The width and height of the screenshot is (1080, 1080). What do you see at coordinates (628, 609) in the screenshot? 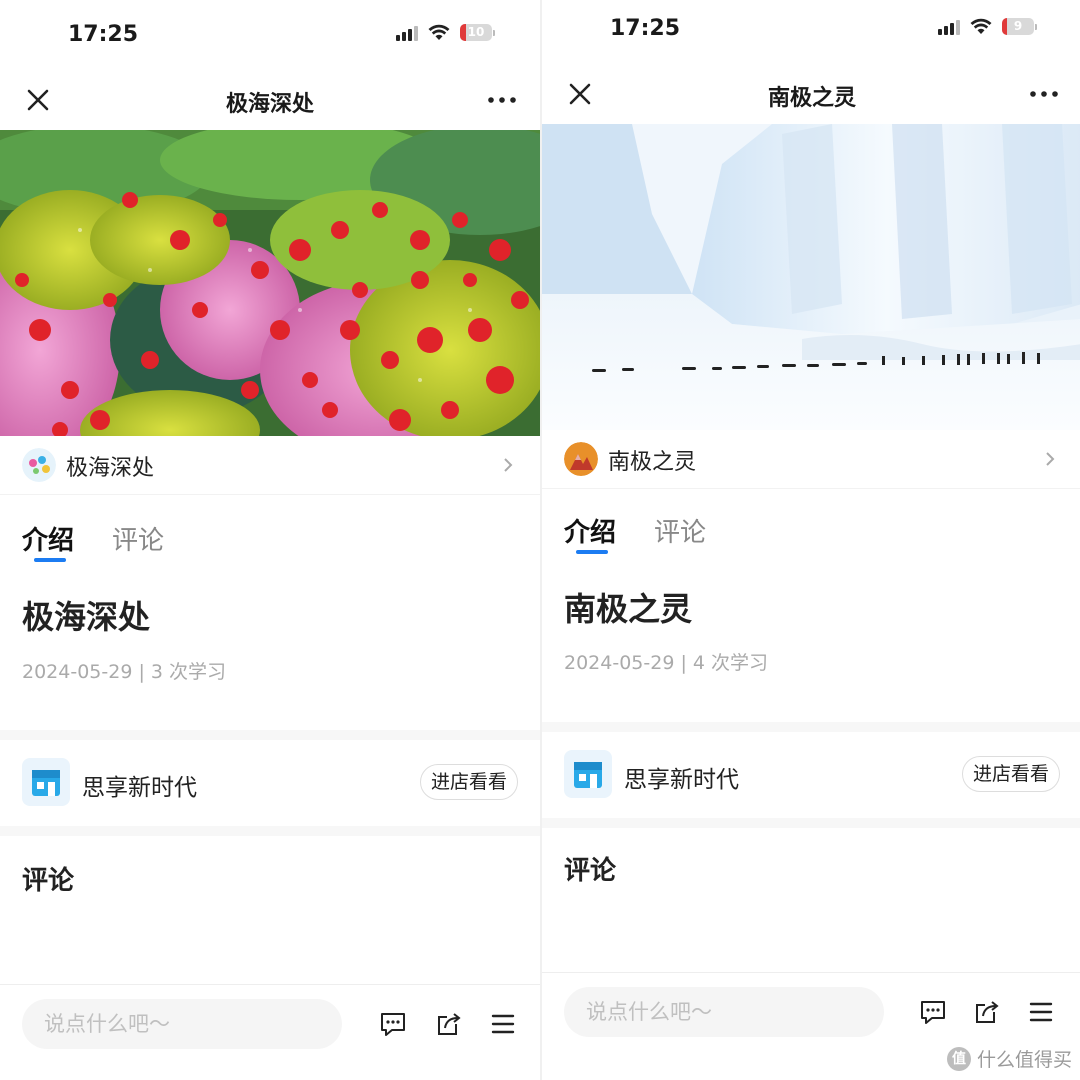
I see `article-title: 南极之灵` at bounding box center [628, 609].